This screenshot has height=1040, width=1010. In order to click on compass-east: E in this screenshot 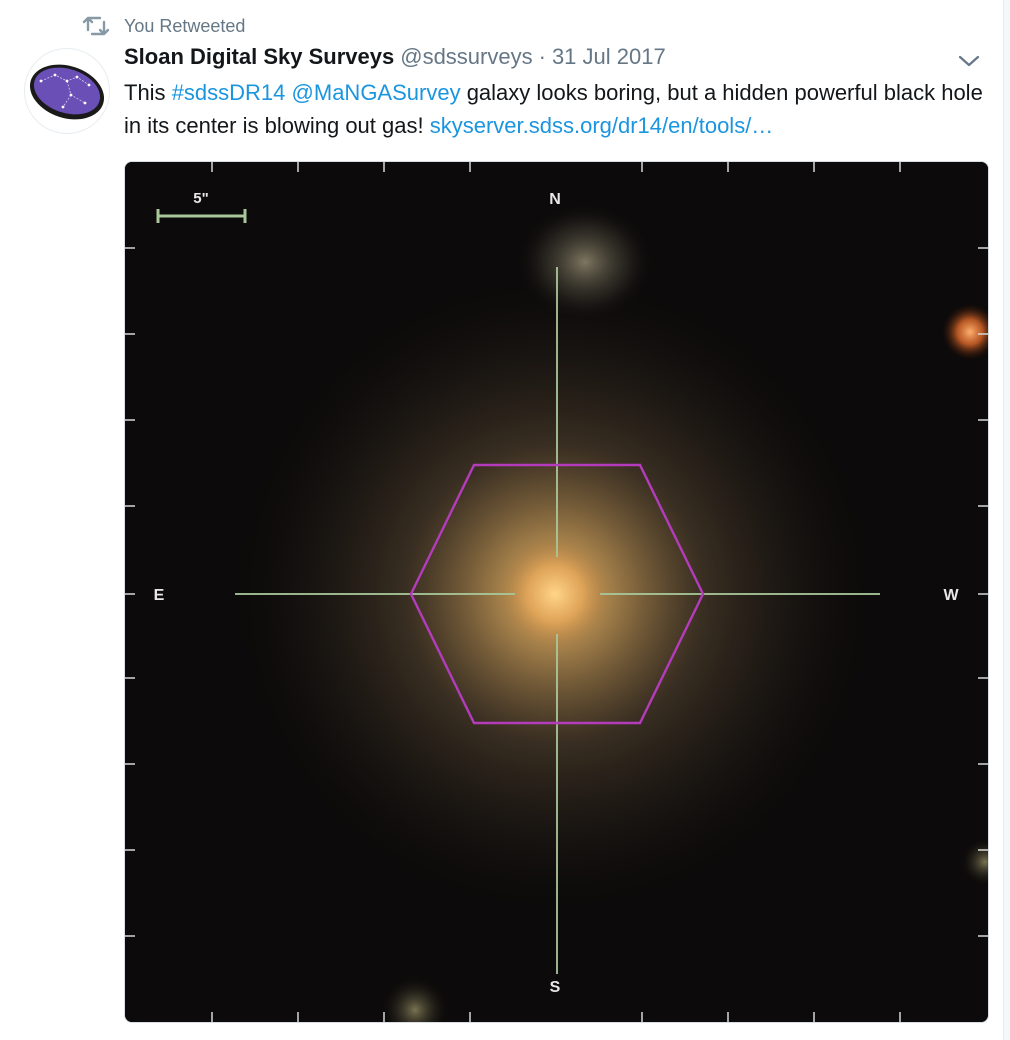, I will do `click(159, 595)`.